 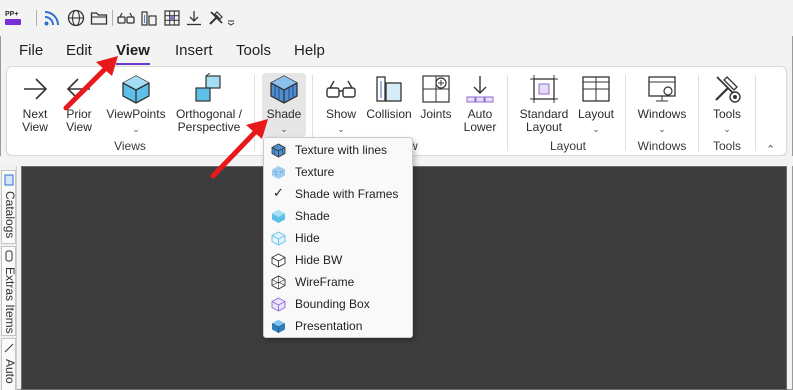 What do you see at coordinates (9, 348) in the screenshot?
I see `auto-icon` at bounding box center [9, 348].